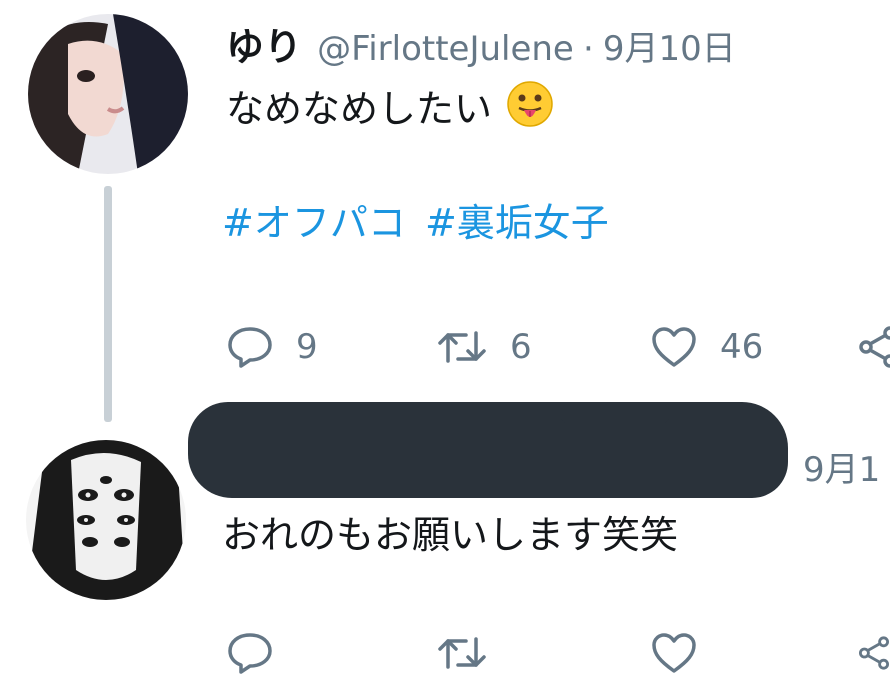 This screenshot has height=700, width=890. I want to click on tweet-text: おれのもお願いします笑笑, so click(450, 535).